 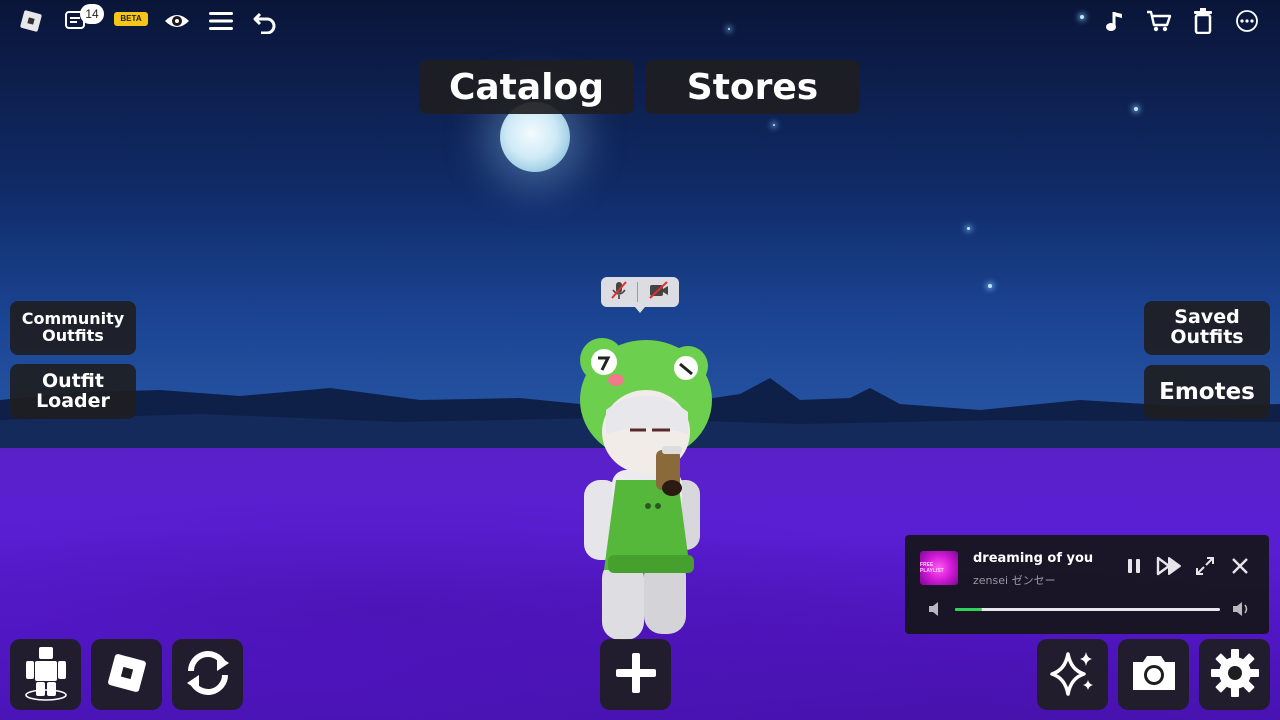 I want to click on eye-icon, so click(x=177, y=21).